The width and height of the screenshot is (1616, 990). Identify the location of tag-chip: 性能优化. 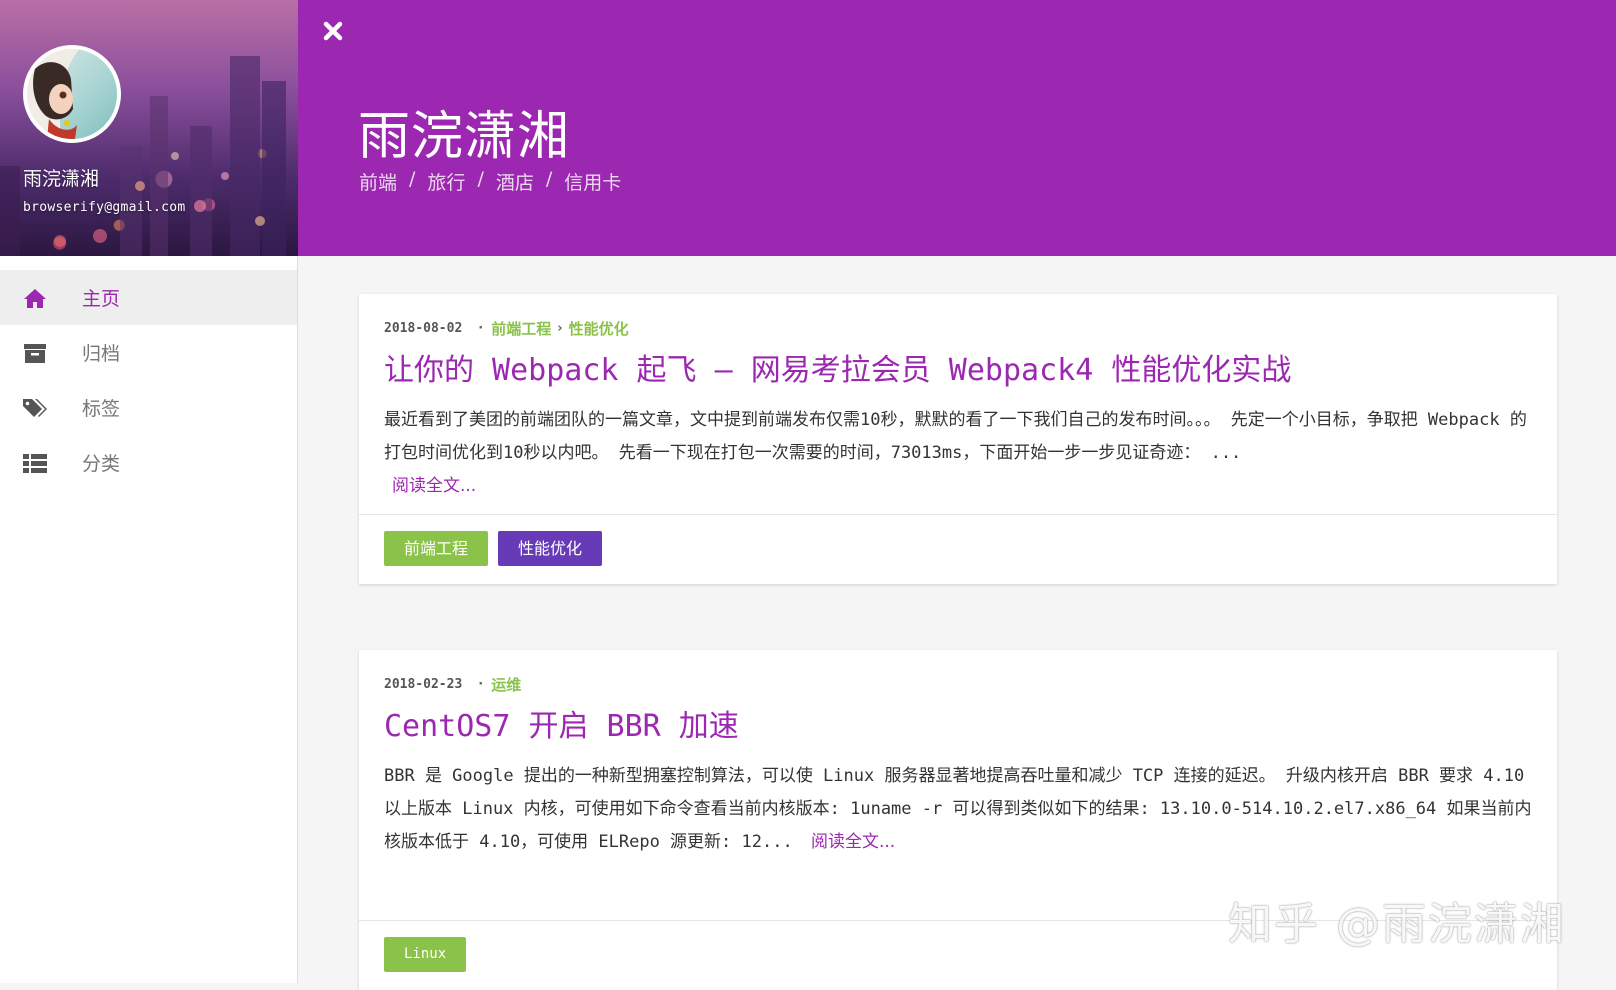
(550, 548).